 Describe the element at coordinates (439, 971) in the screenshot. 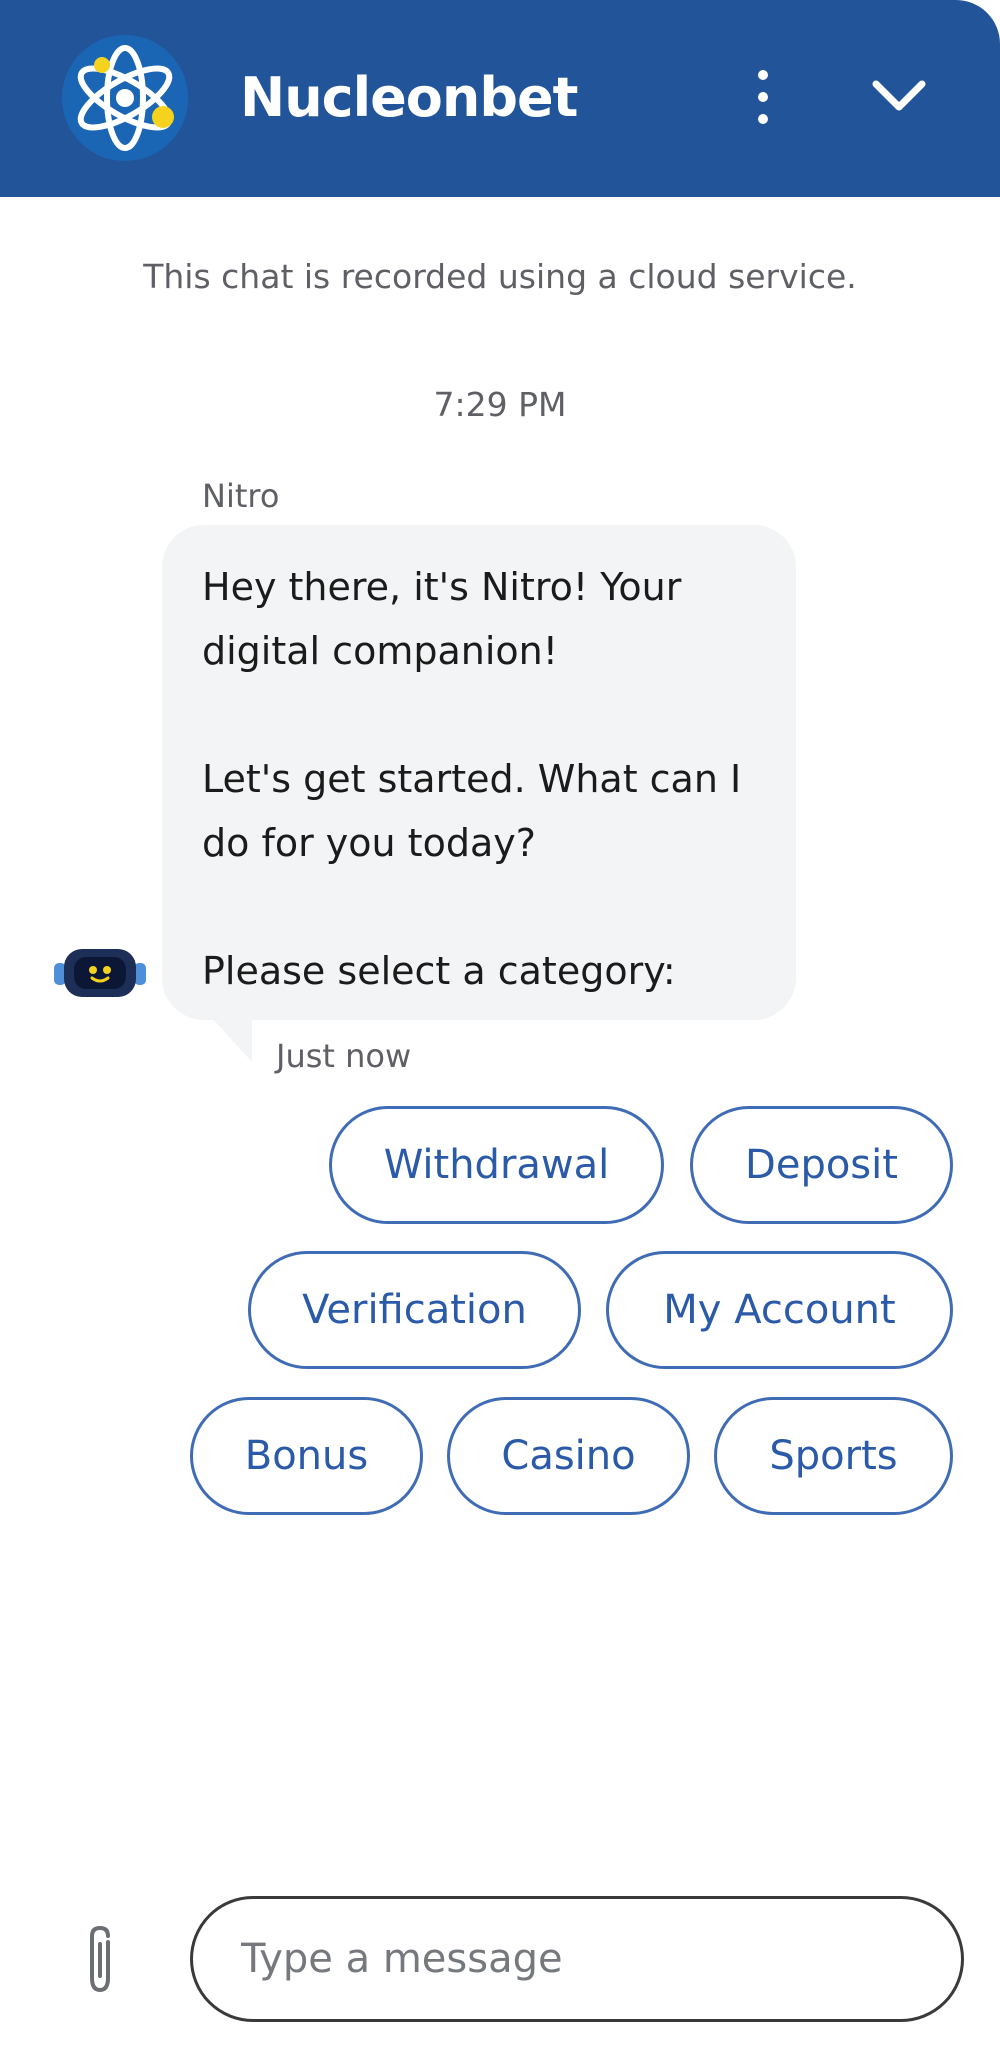

I see `message-paragraph: Please select a category:` at that location.